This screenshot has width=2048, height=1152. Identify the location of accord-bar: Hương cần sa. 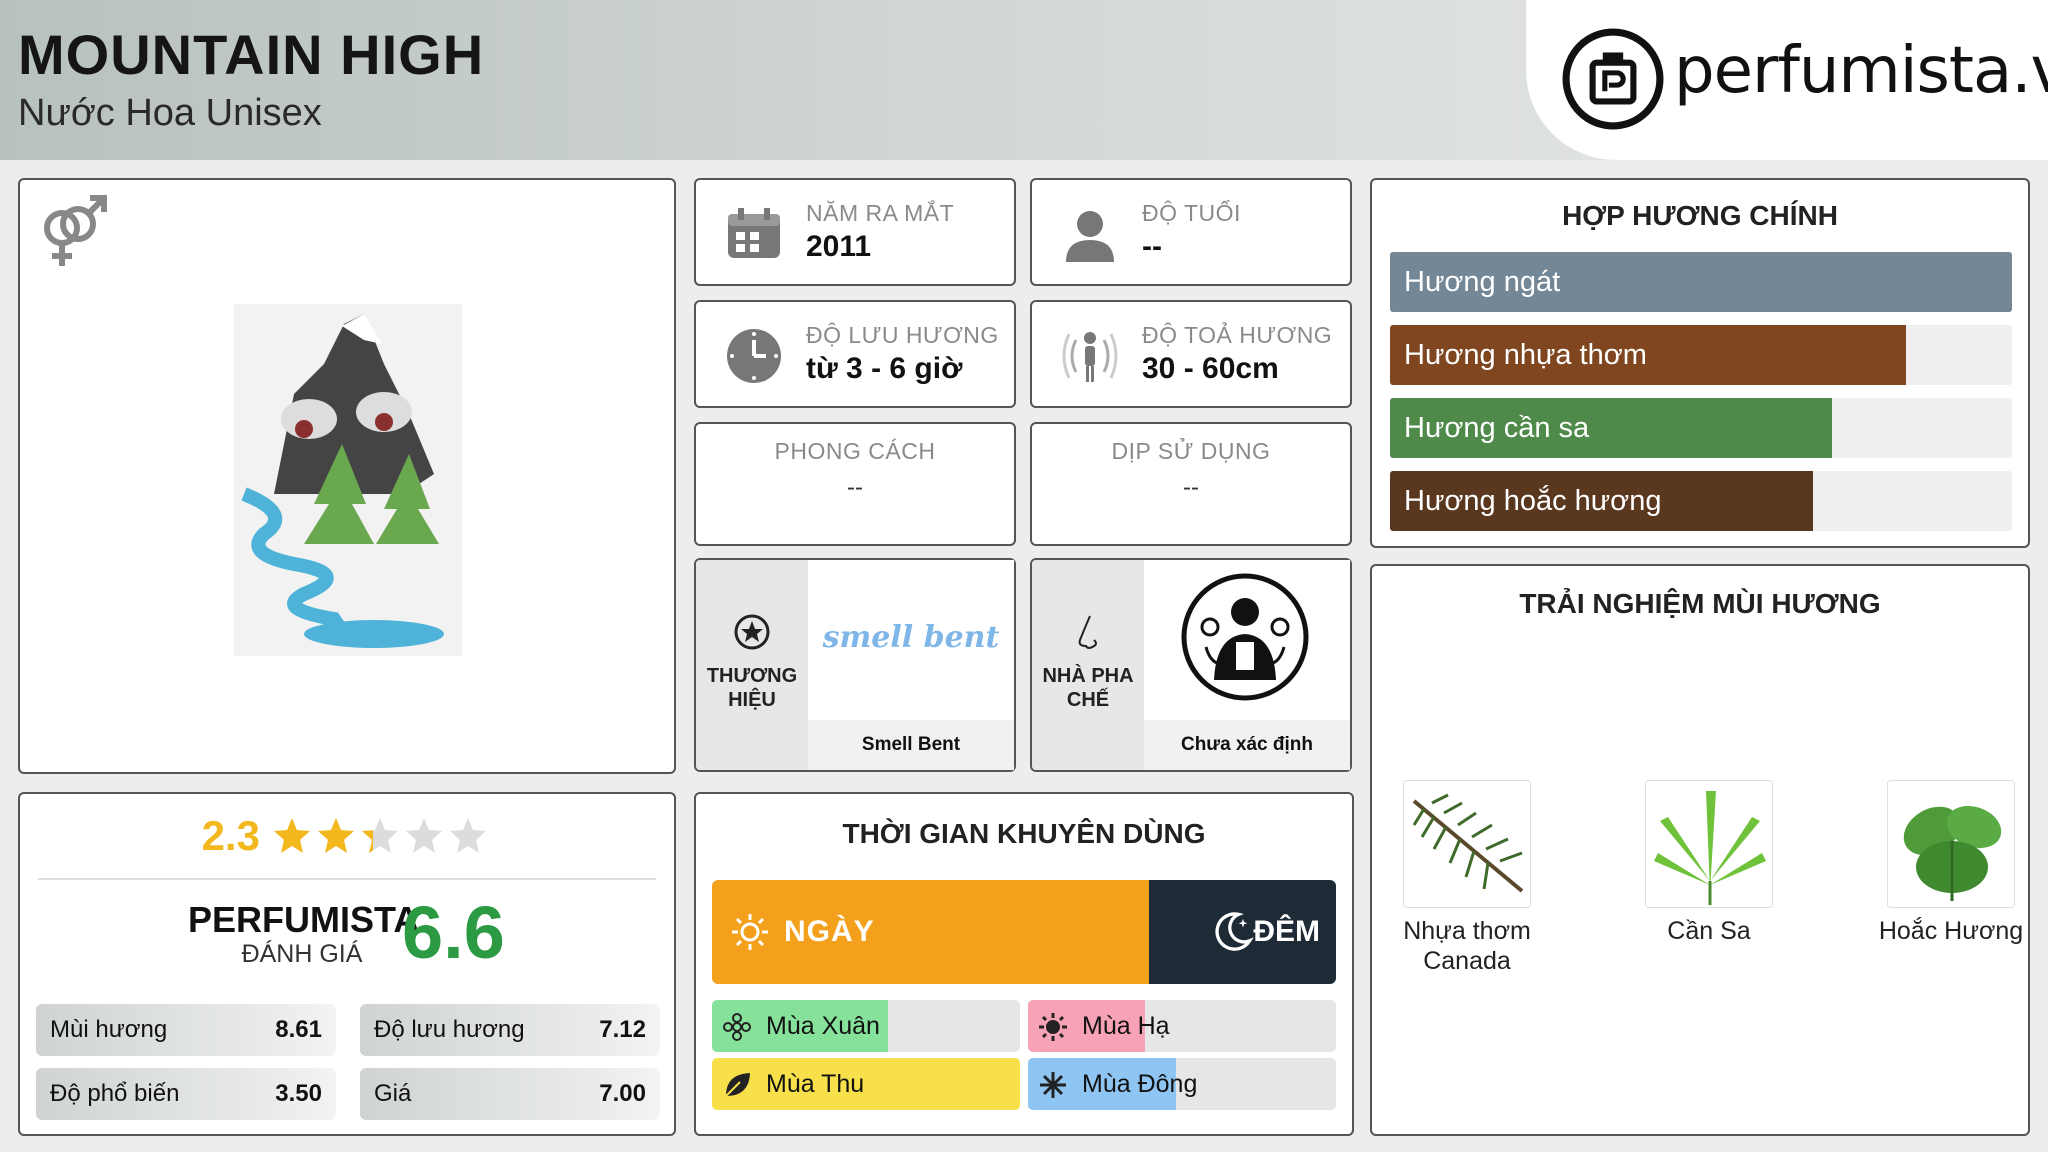
(1701, 428).